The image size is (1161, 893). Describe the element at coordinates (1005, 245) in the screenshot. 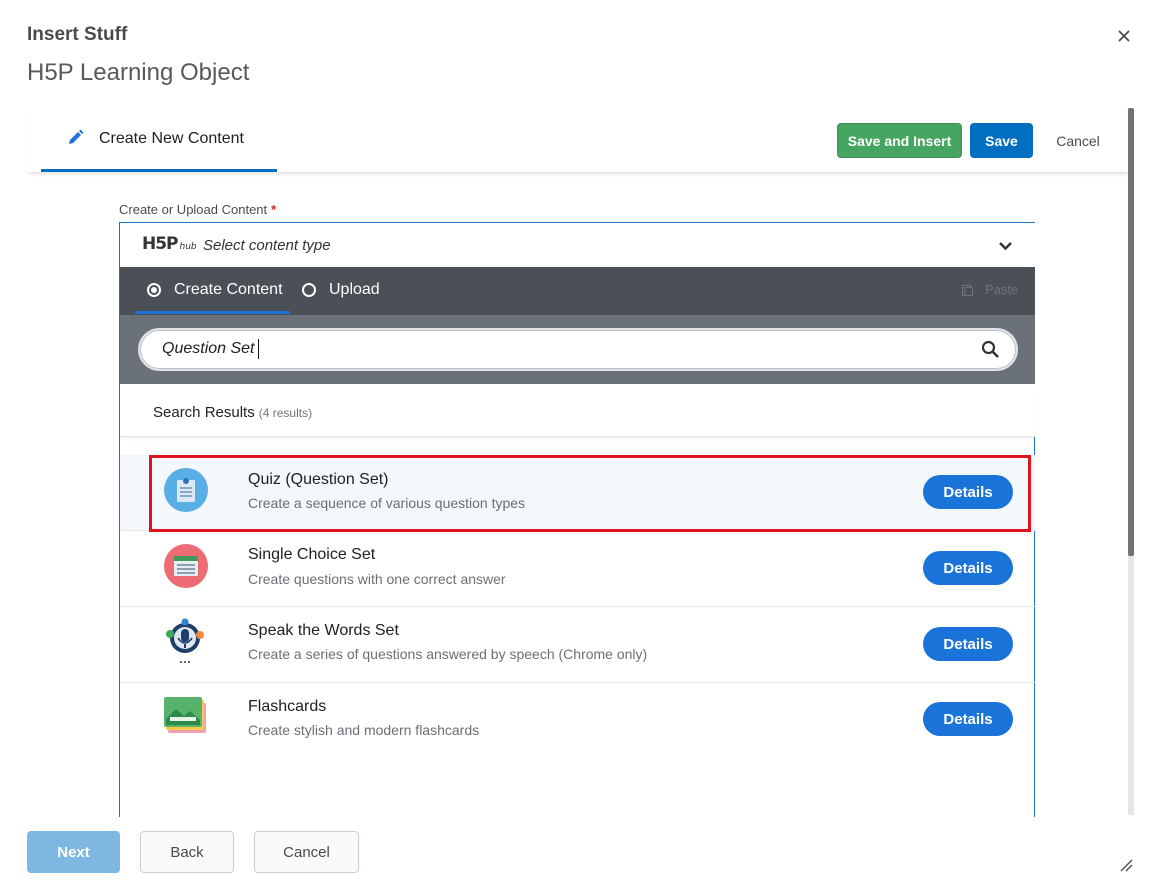

I see `chevron-down-icon` at that location.